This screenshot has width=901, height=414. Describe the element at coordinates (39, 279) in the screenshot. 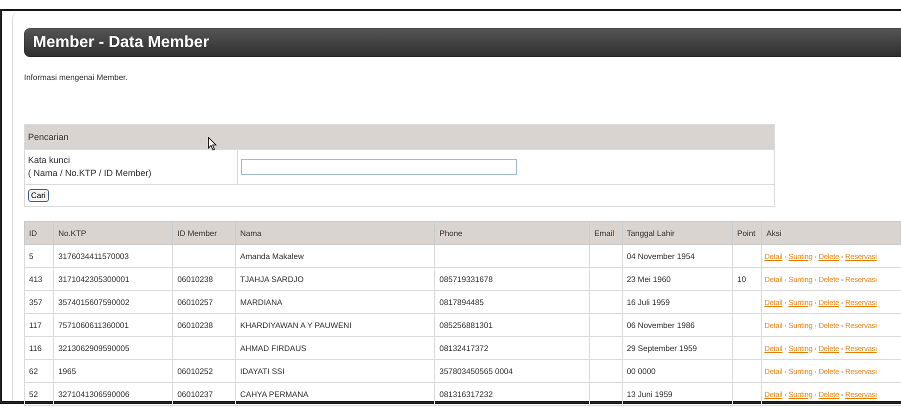

I see `table-cell: 413` at that location.